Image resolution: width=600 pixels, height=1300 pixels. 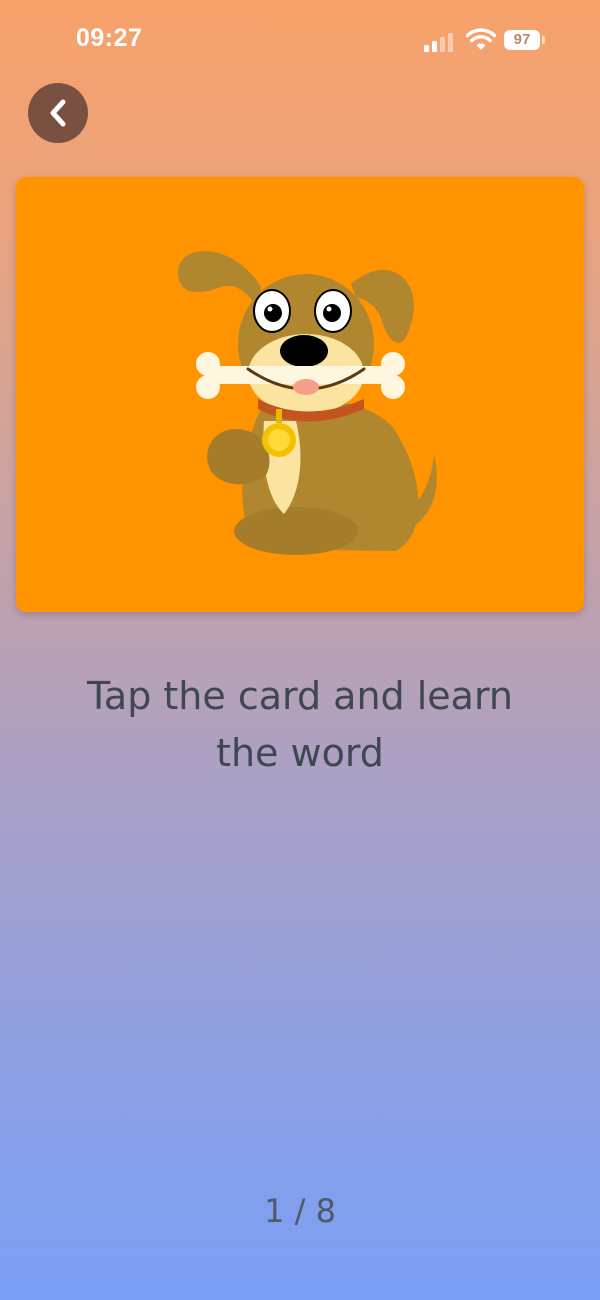 I want to click on battery-level: 97, so click(x=522, y=39).